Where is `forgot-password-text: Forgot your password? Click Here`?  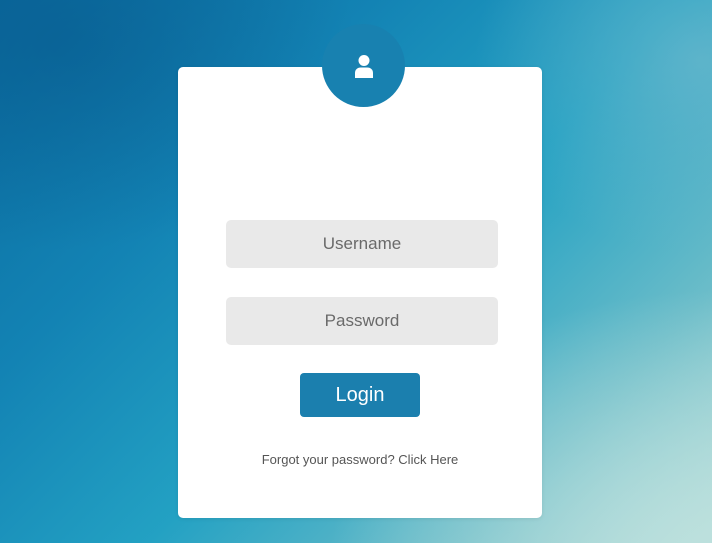 forgot-password-text: Forgot your password? Click Here is located at coordinates (360, 459).